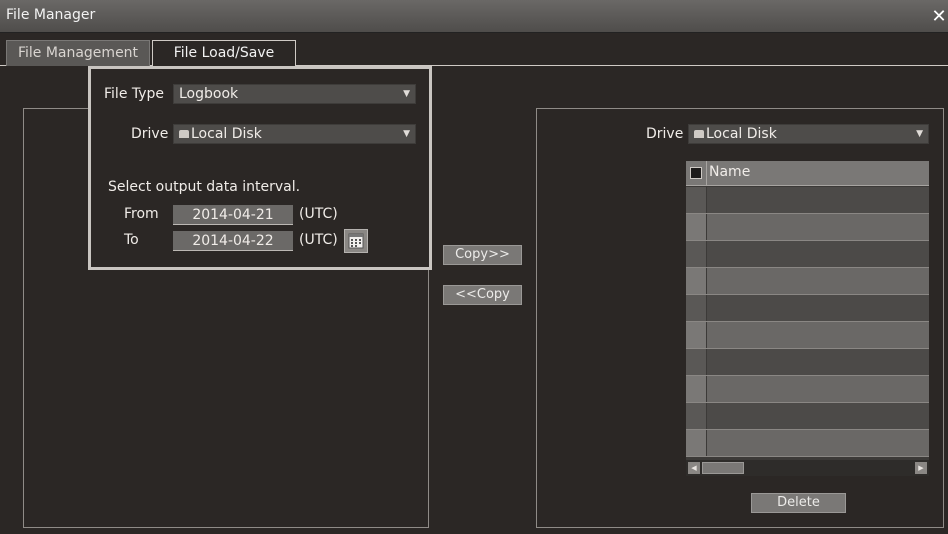  Describe the element at coordinates (808, 134) in the screenshot. I see `right-drive-select: Local Disk ▼` at that location.